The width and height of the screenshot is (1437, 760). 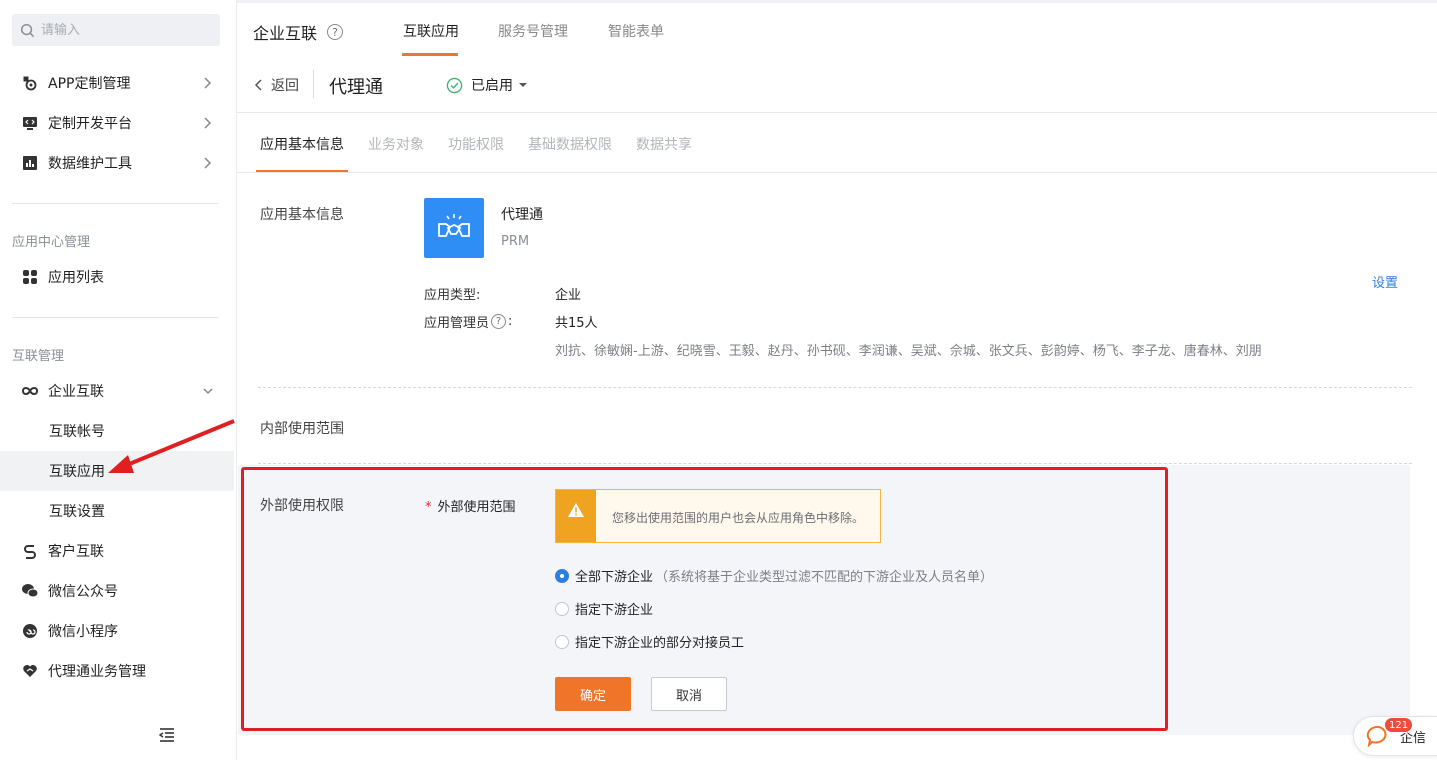 What do you see at coordinates (97, 672) in the screenshot?
I see `sidebar-item-label: 代理通业务管理` at bounding box center [97, 672].